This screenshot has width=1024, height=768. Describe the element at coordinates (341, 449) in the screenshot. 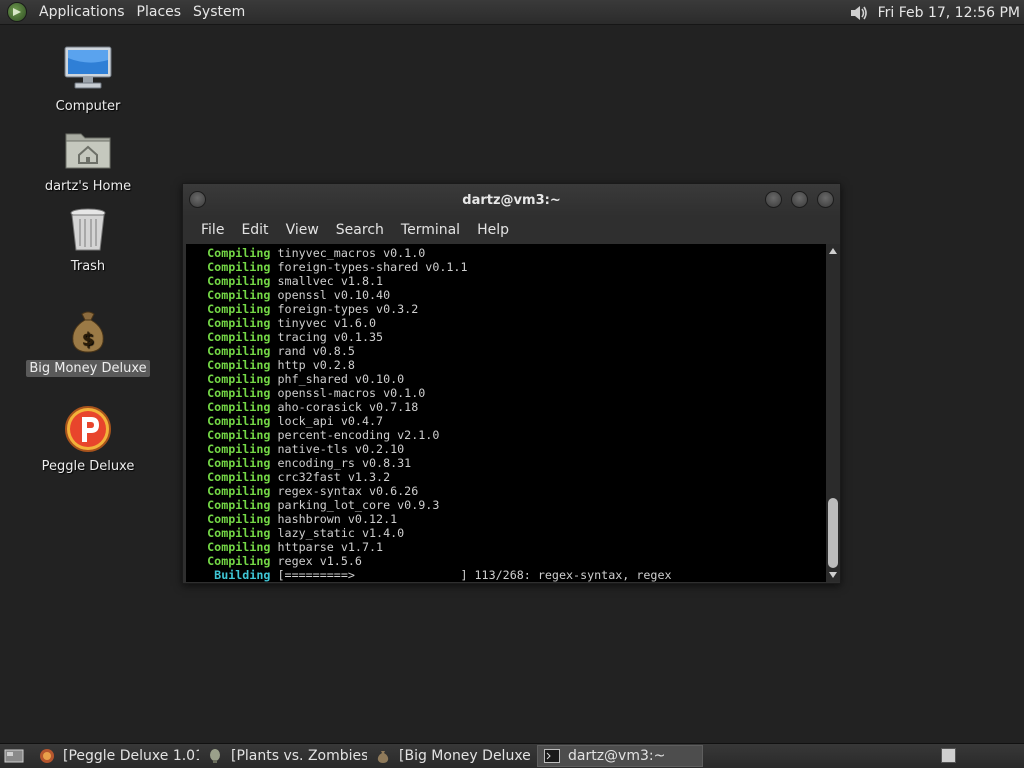

I see `crate-text: native-tls v0.2.10` at that location.